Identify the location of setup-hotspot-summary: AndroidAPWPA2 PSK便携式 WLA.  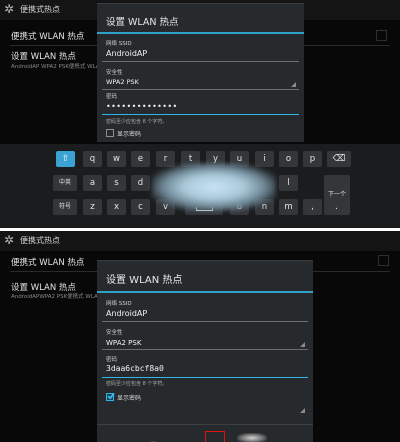
(54, 297).